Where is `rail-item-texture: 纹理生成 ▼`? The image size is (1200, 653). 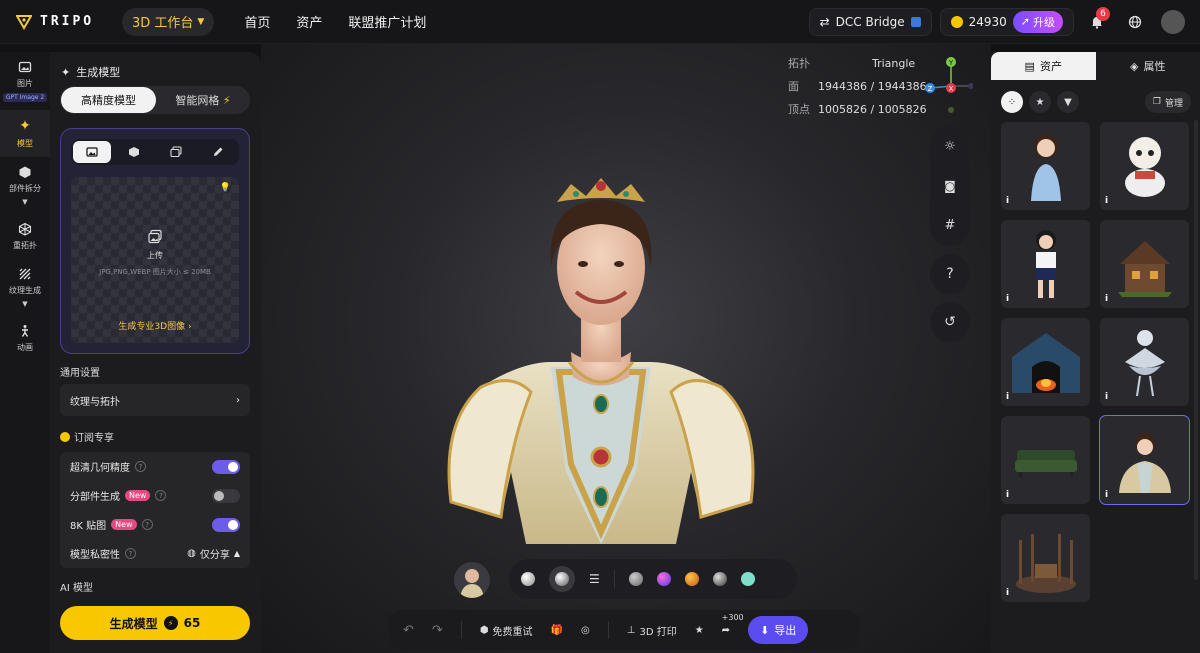
rail-item-texture: 纹理生成 ▼ is located at coordinates (25, 287).